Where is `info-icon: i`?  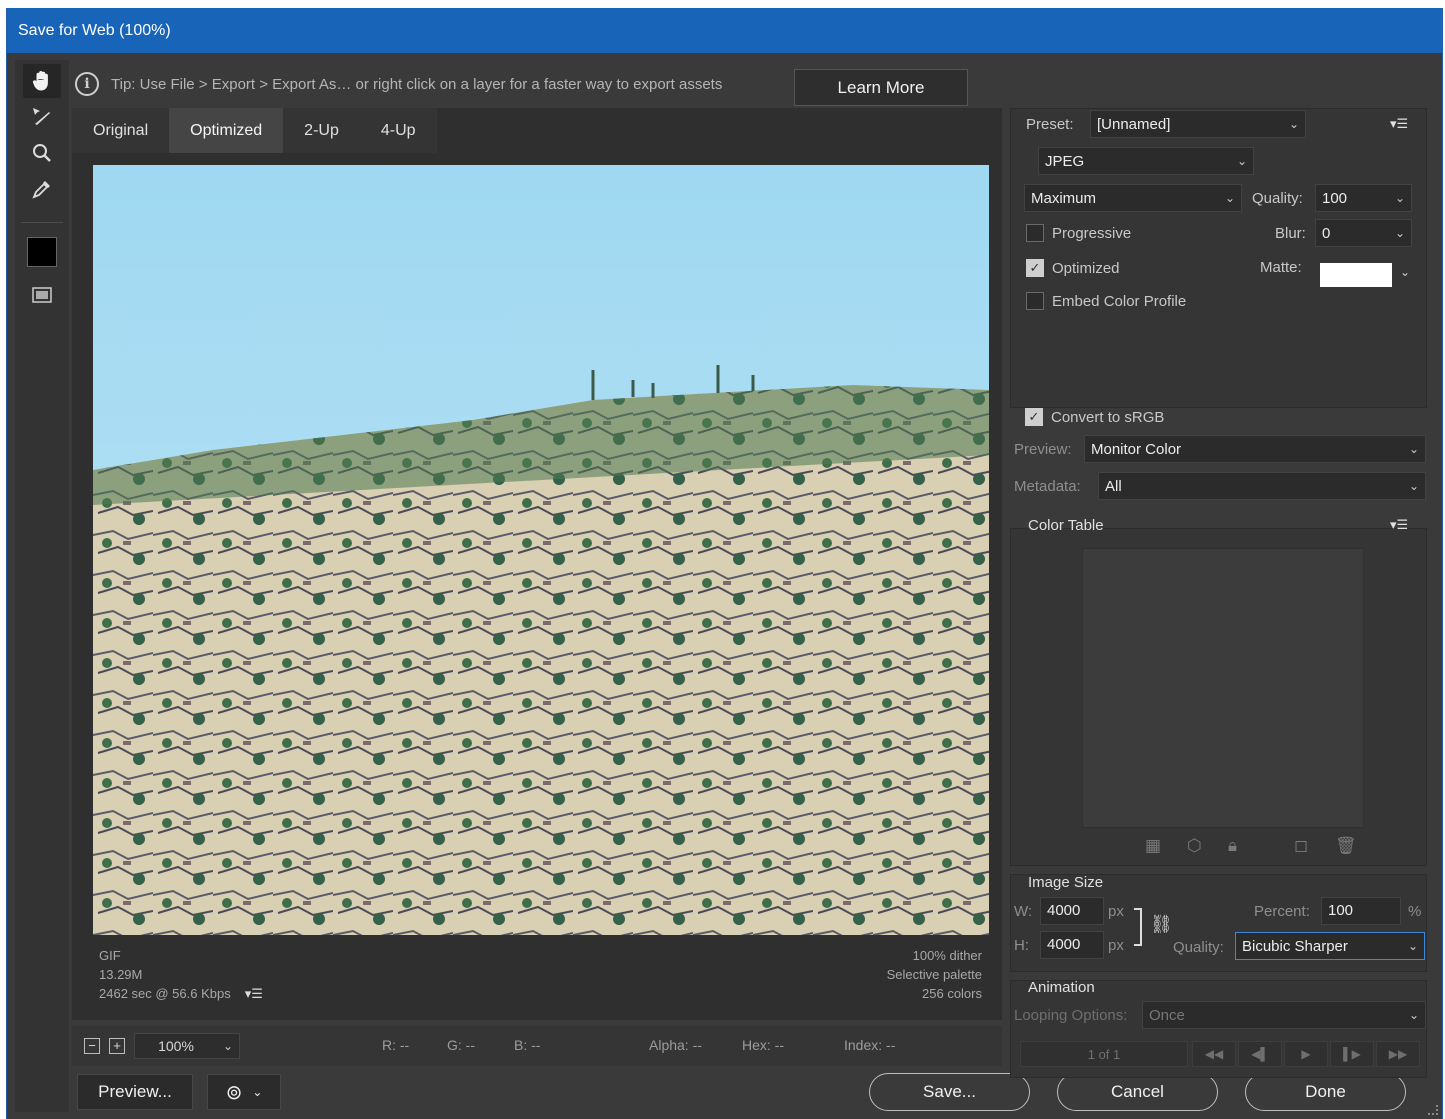 info-icon: i is located at coordinates (87, 84).